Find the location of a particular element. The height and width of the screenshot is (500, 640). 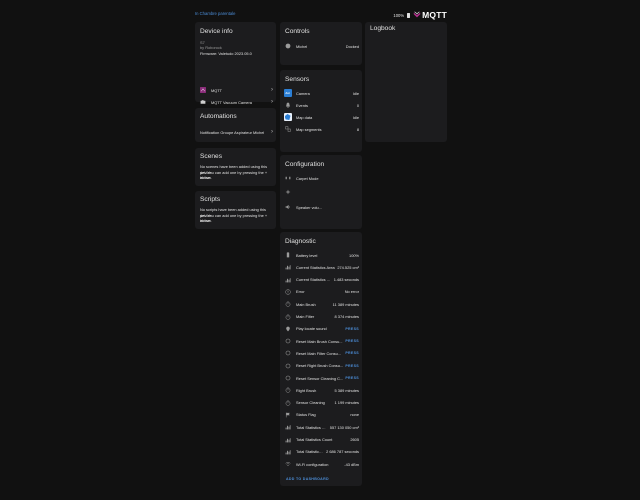

controls-card: Controls Michel Docked is located at coordinates (321, 43).